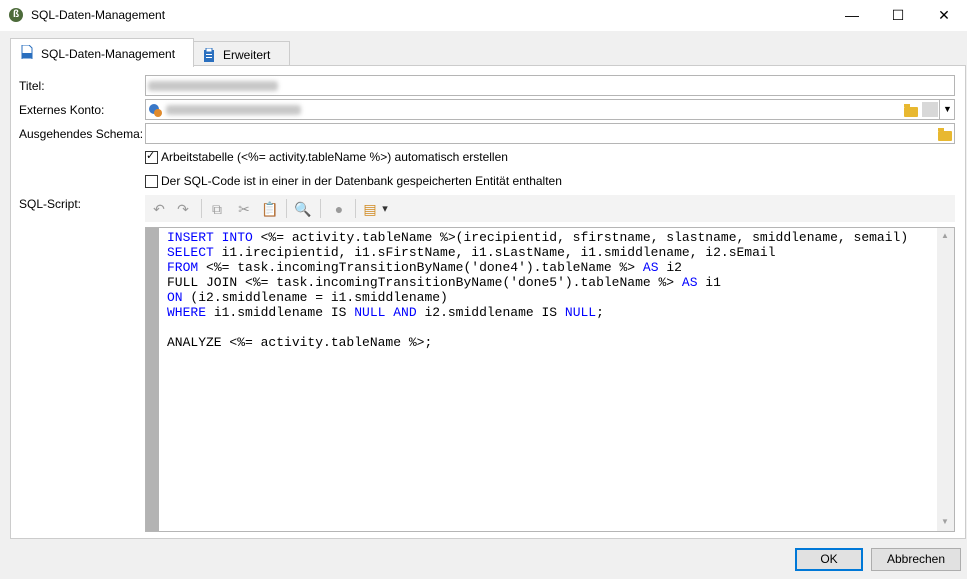 Image resolution: width=967 pixels, height=579 pixels. What do you see at coordinates (945, 521) in the screenshot?
I see `scroll-down-icon: ▼` at bounding box center [945, 521].